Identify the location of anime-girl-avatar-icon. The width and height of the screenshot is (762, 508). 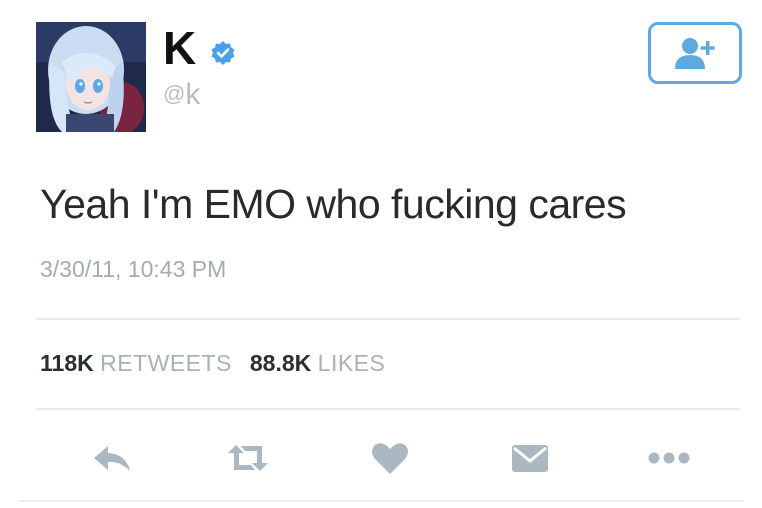
(91, 77).